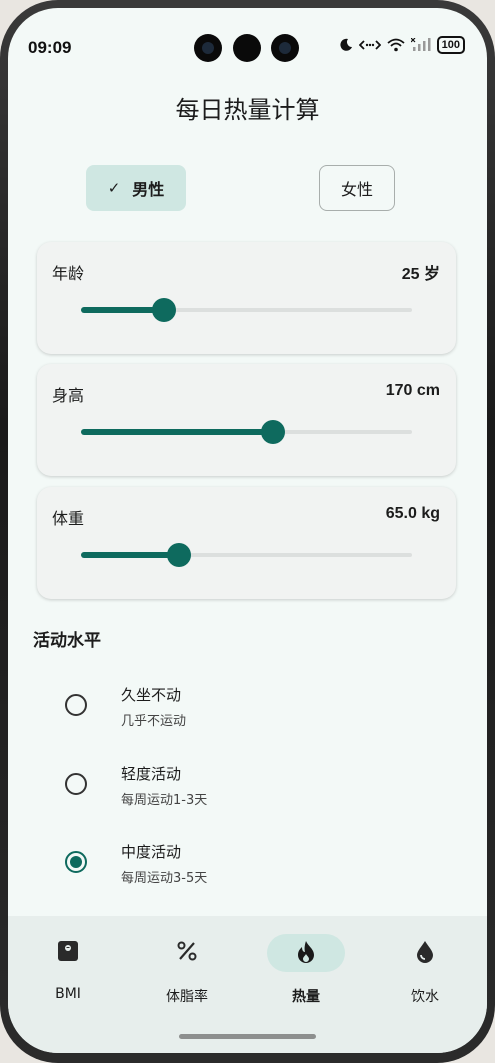 The width and height of the screenshot is (495, 1063). Describe the element at coordinates (412, 390) in the screenshot. I see `height-value: 170 cm` at that location.